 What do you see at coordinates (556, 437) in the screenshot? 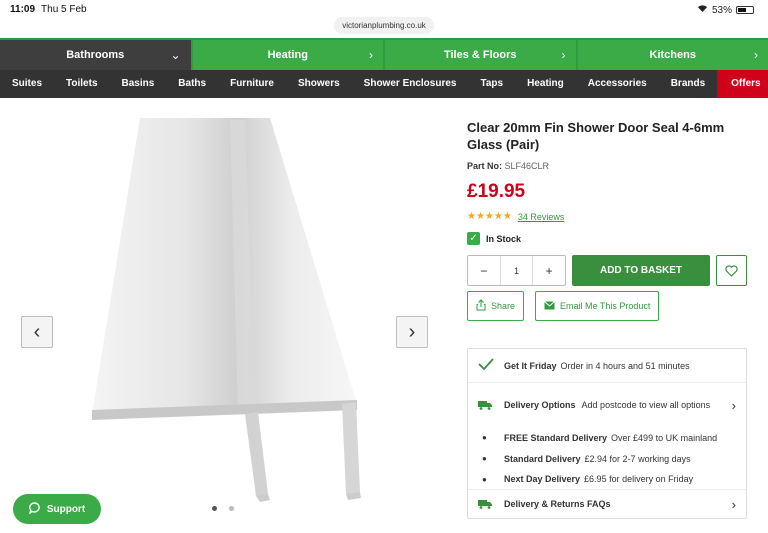
I see `free-title: FREE Standard Delivery` at bounding box center [556, 437].